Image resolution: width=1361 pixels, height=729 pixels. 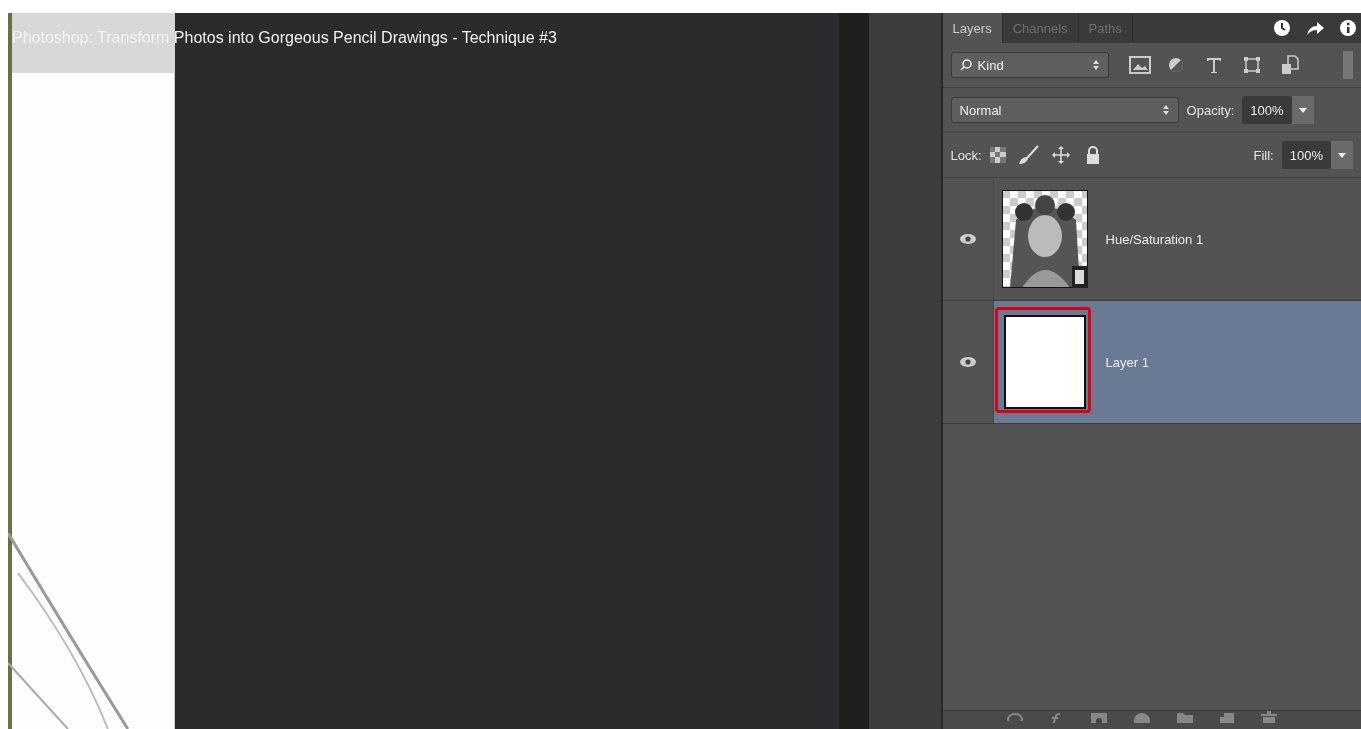 What do you see at coordinates (966, 155) in the screenshot?
I see `lock-label: Lock:` at bounding box center [966, 155].